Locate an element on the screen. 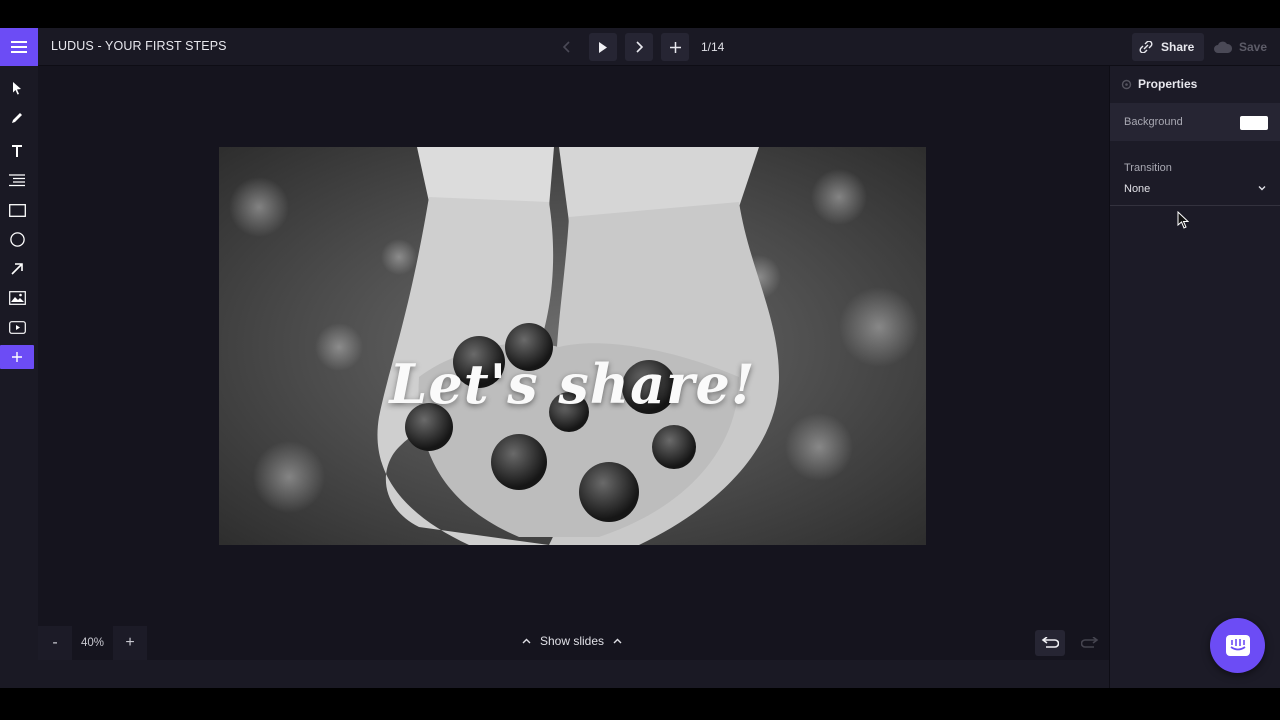 The height and width of the screenshot is (720, 1280). redo-icon is located at coordinates (1090, 642).